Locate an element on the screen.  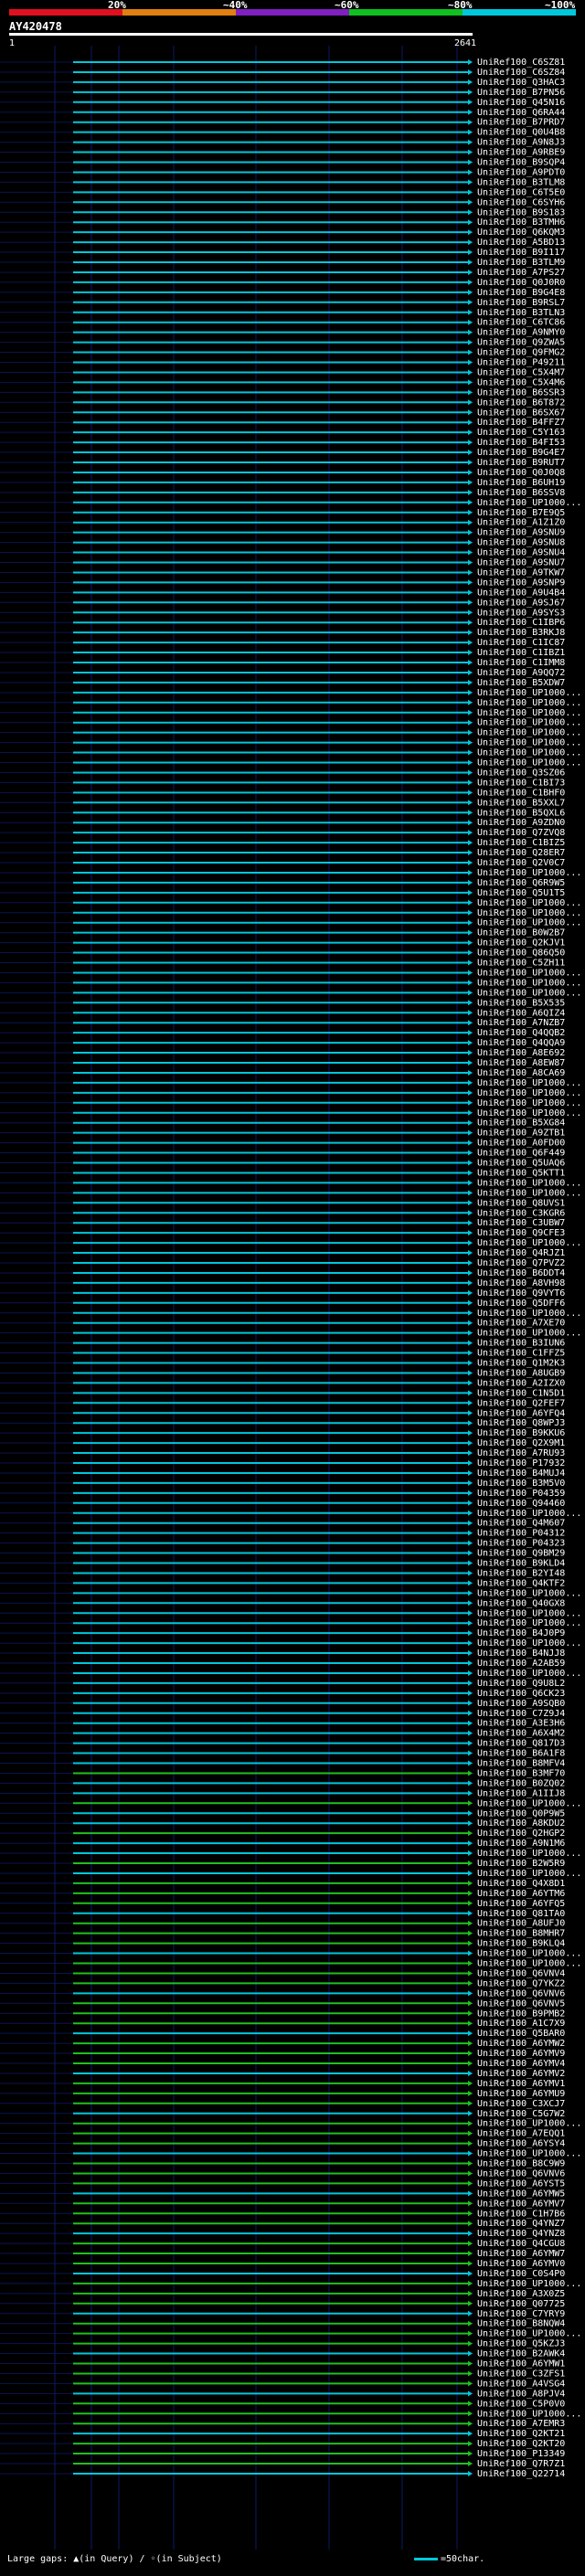
hit-accession-link: UniRef100_A1IIJ8 is located at coordinates (521, 1793).